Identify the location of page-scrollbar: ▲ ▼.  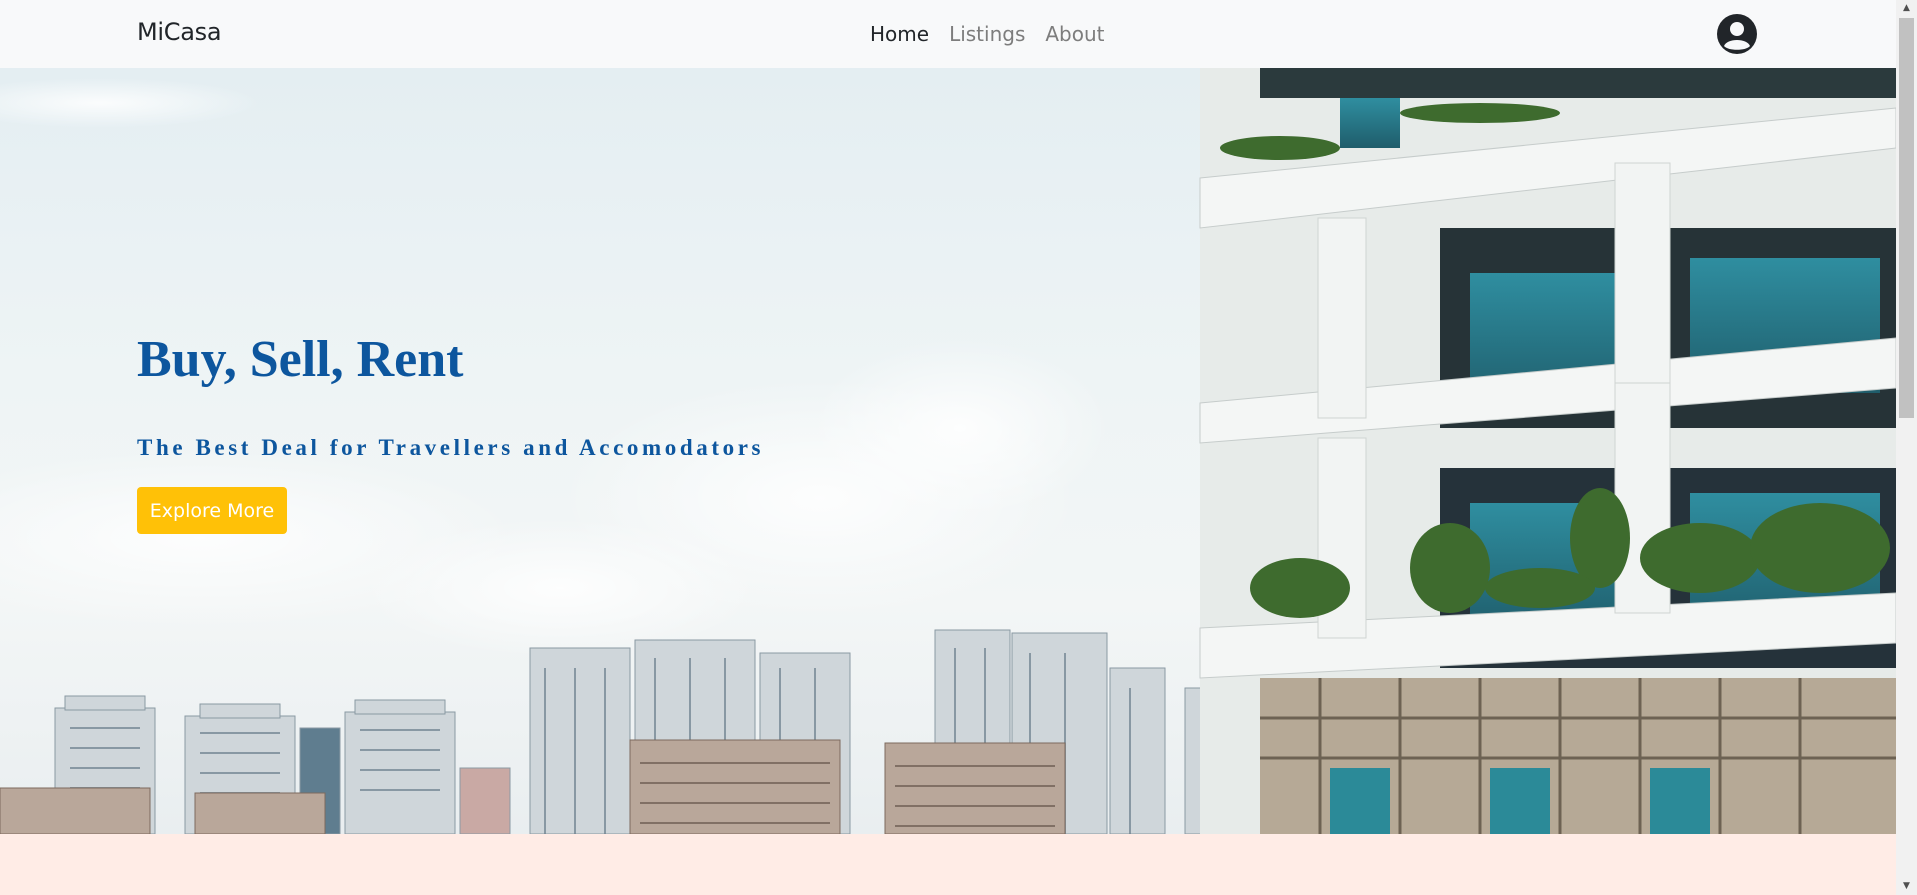
(1906, 447).